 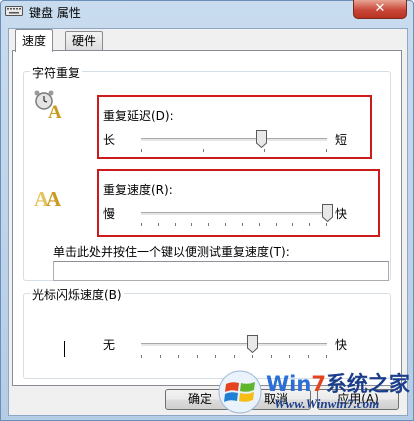 I want to click on cursor-blink-ticks, so click(x=234, y=357).